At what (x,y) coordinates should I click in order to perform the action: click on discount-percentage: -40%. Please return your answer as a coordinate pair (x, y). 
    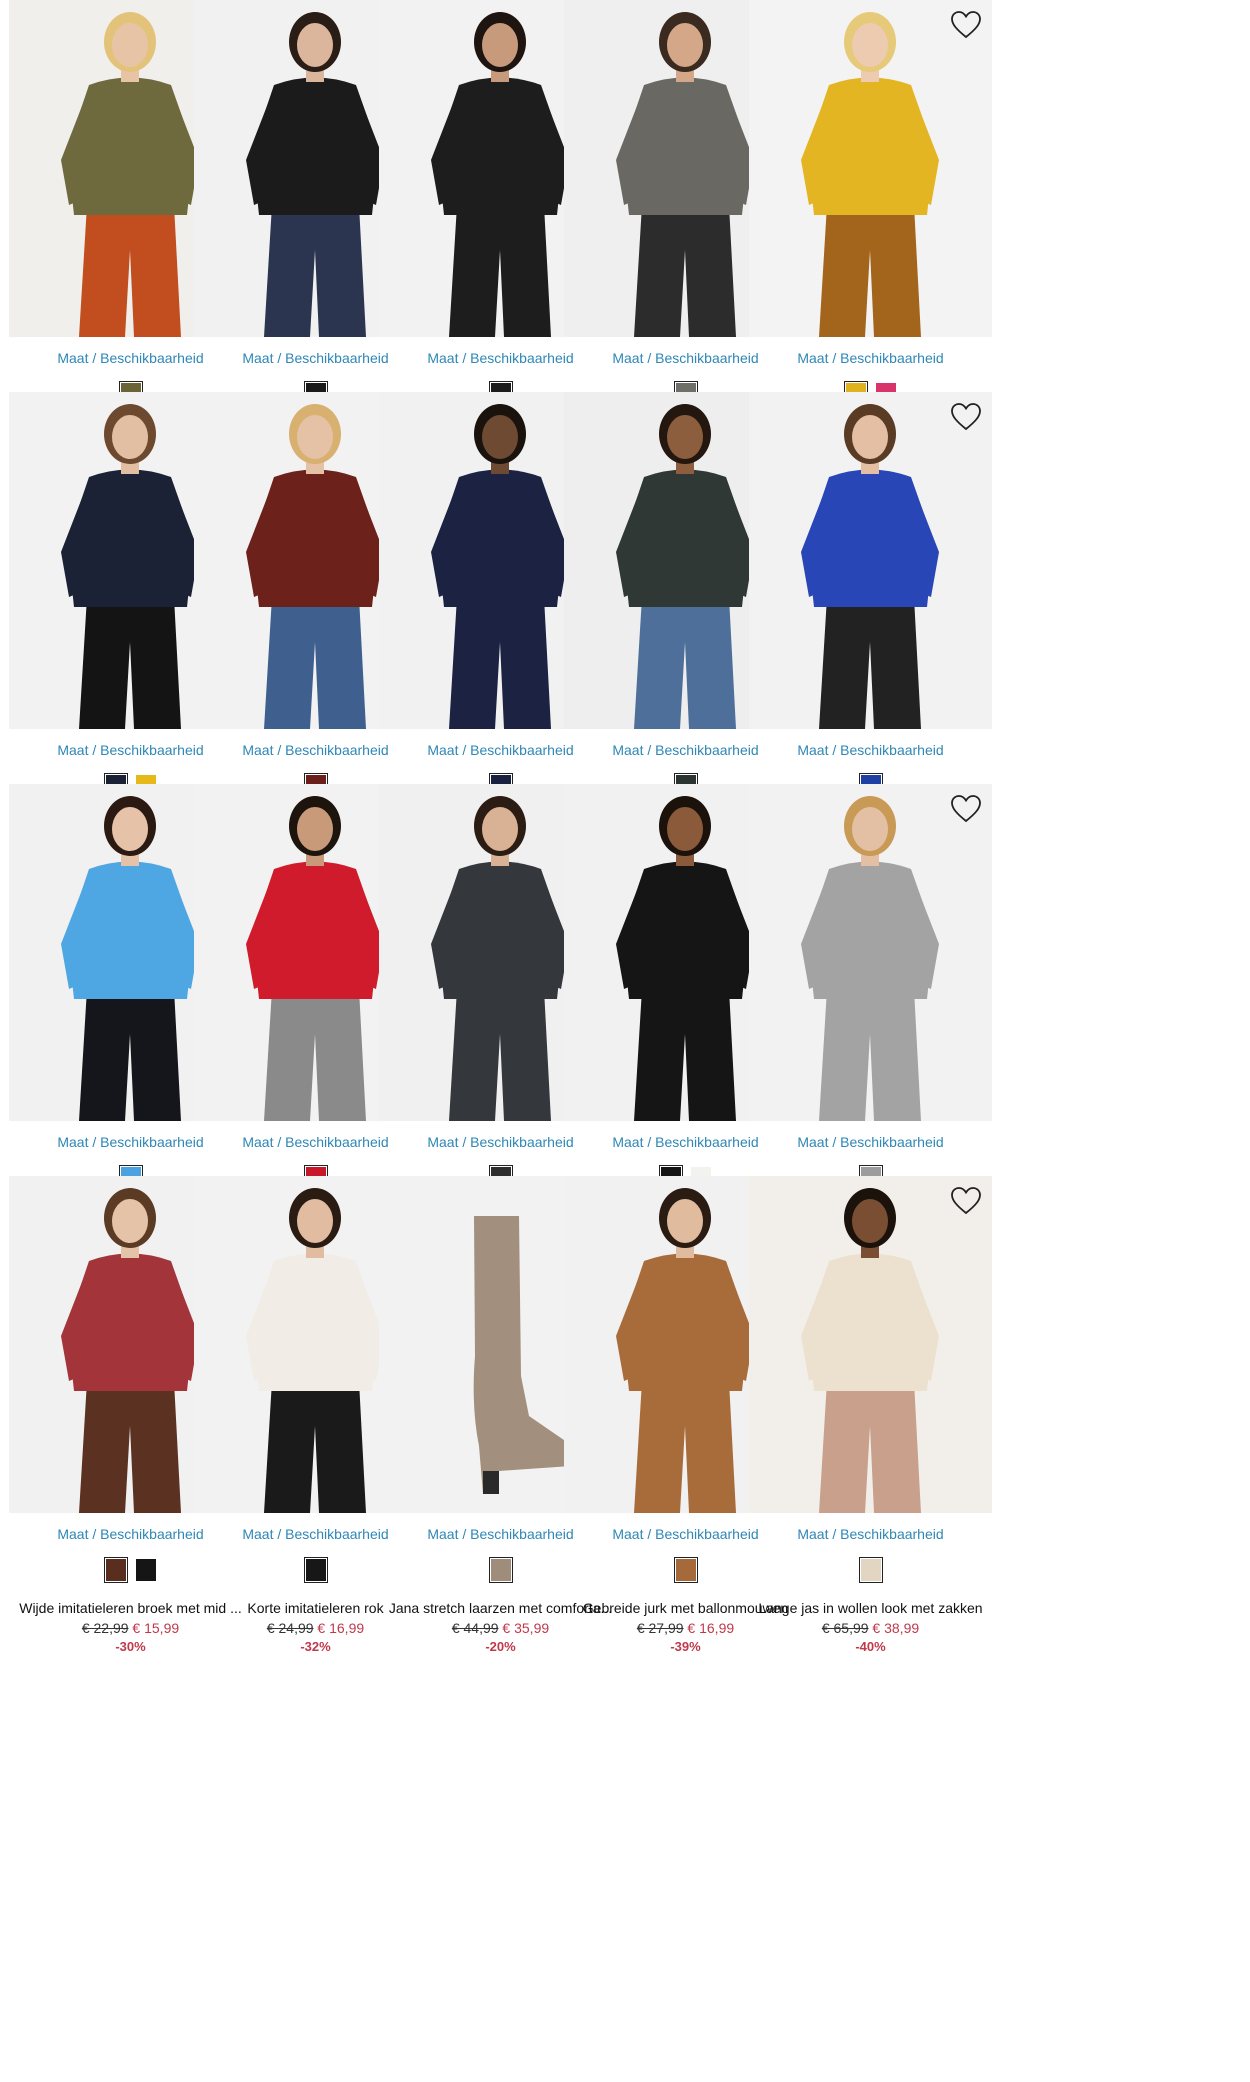
    Looking at the image, I should click on (870, 1646).